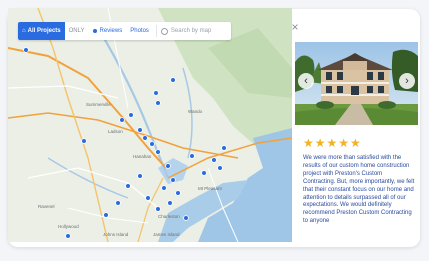 This screenshot has height=261, width=429. I want to click on reviews-filter-button: Reviews, so click(108, 31).